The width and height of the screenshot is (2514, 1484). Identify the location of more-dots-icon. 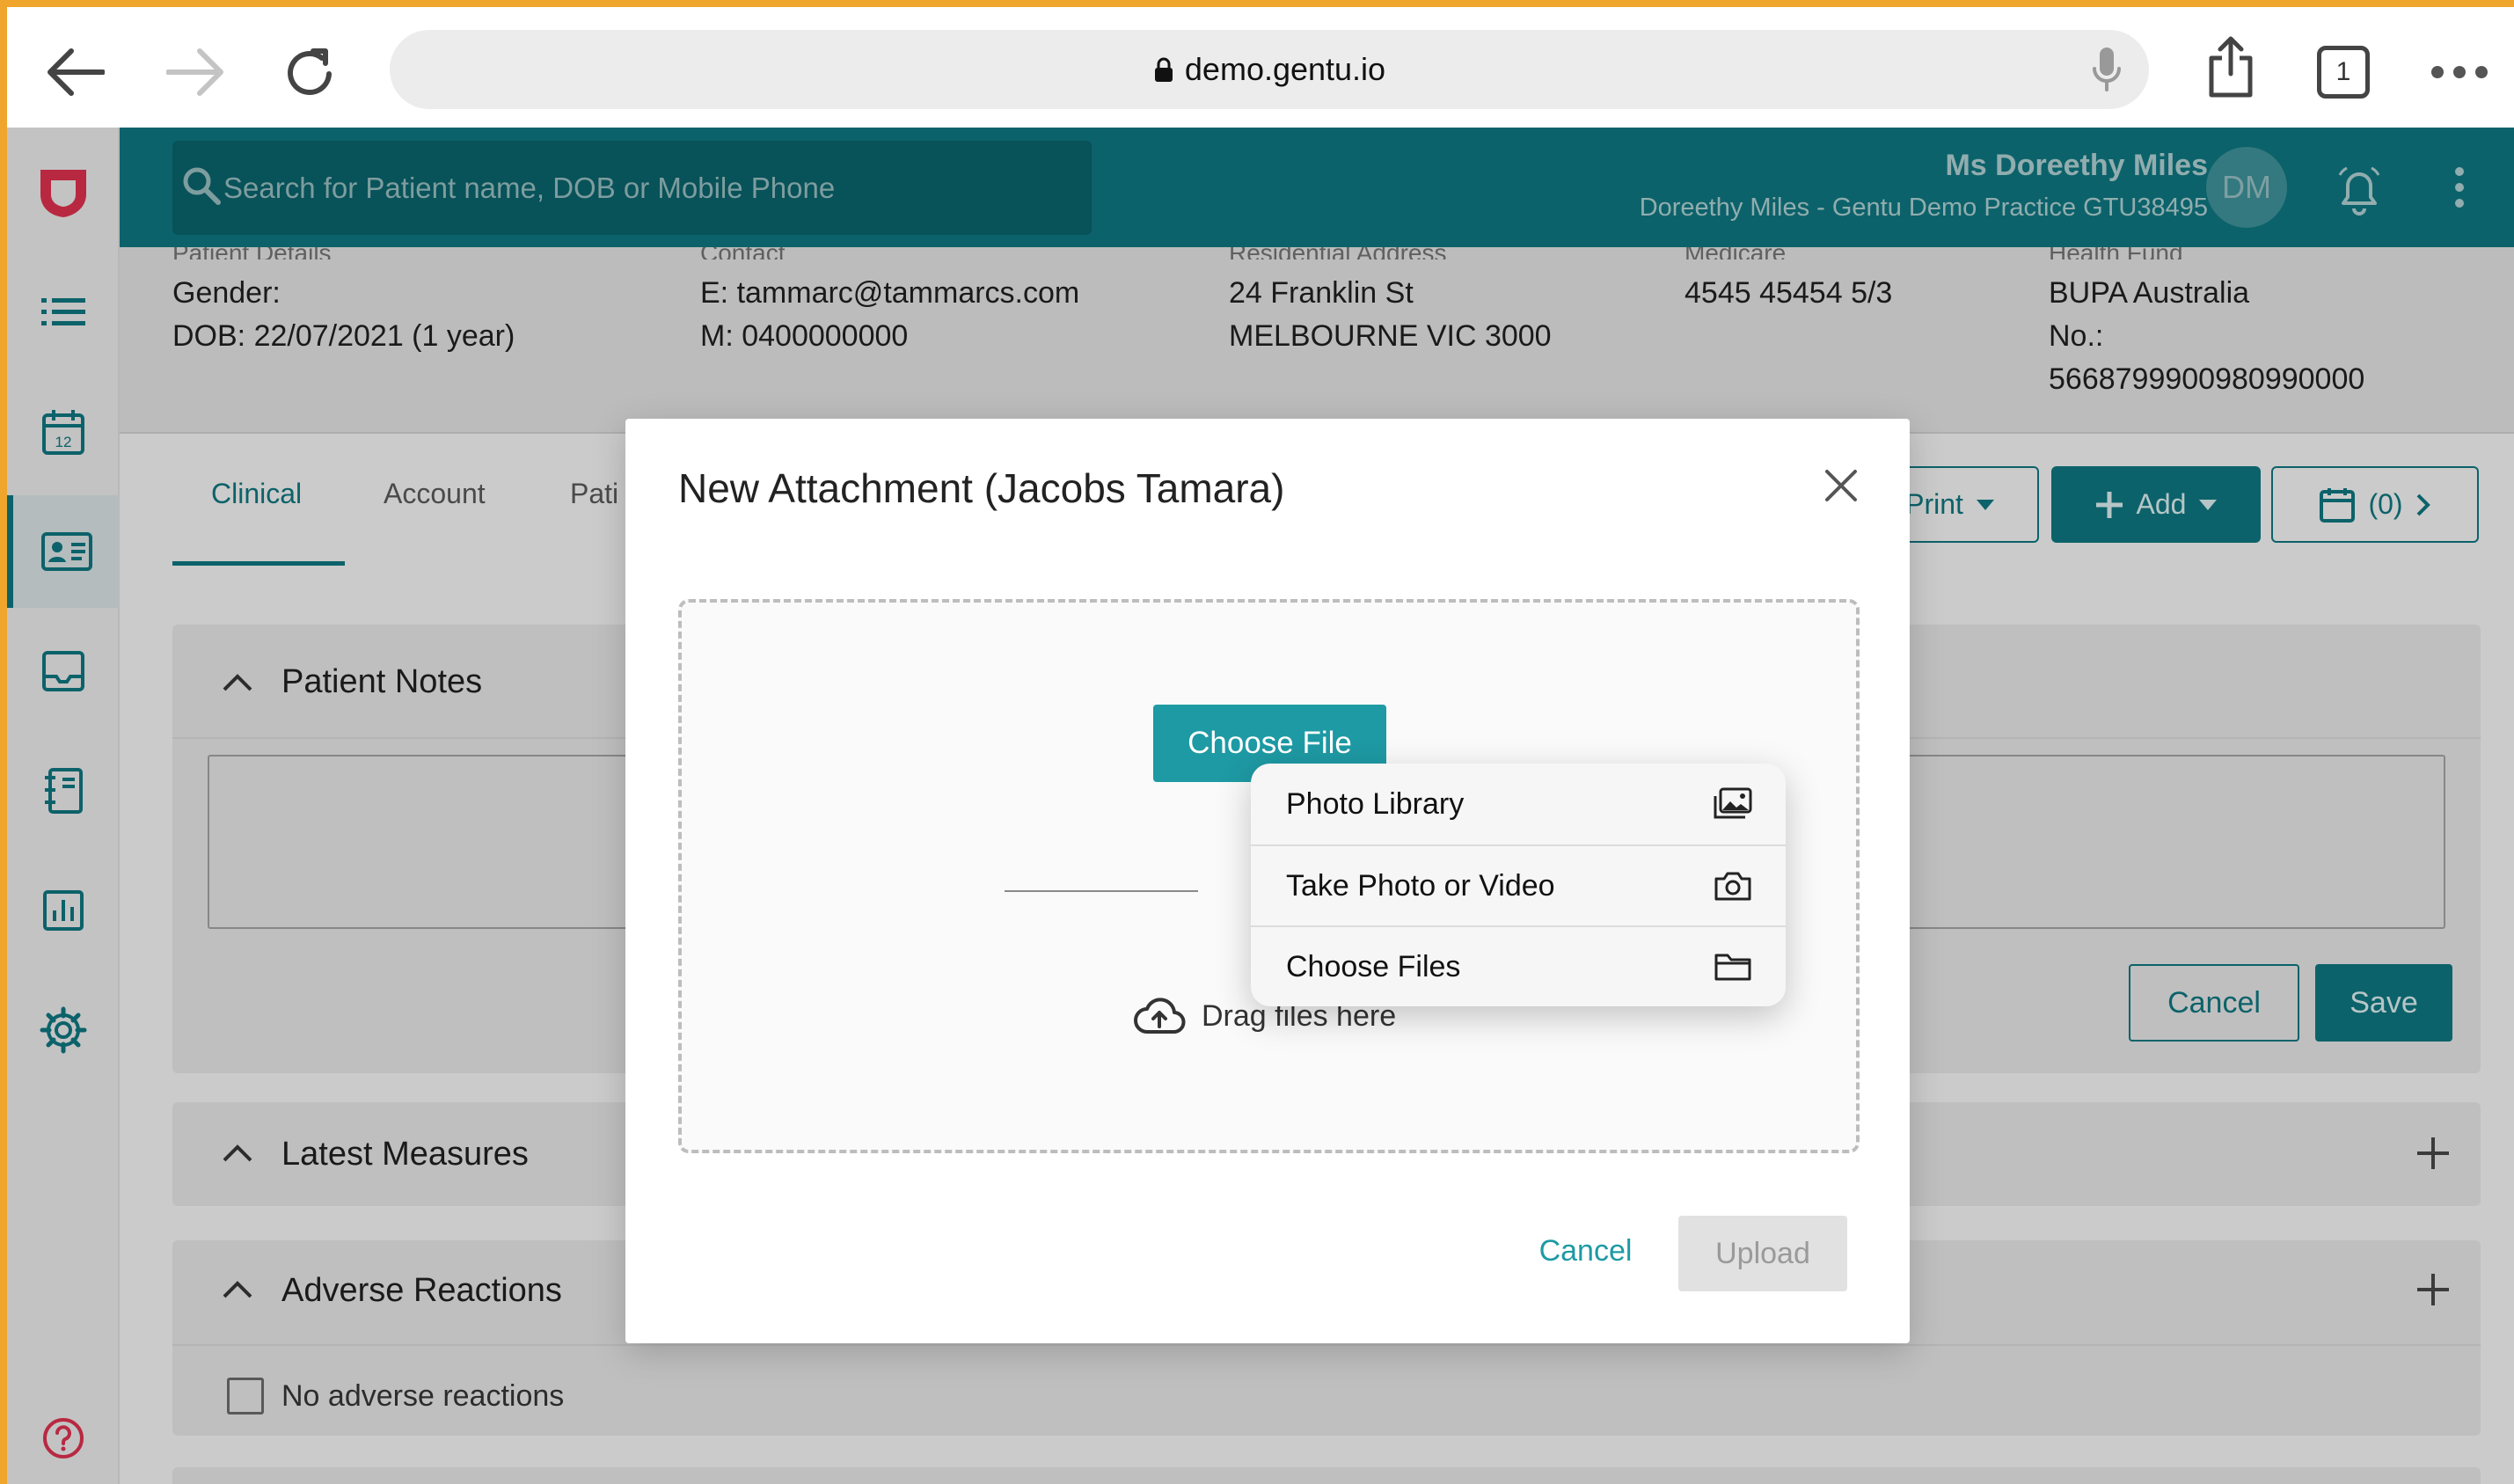
(2459, 72).